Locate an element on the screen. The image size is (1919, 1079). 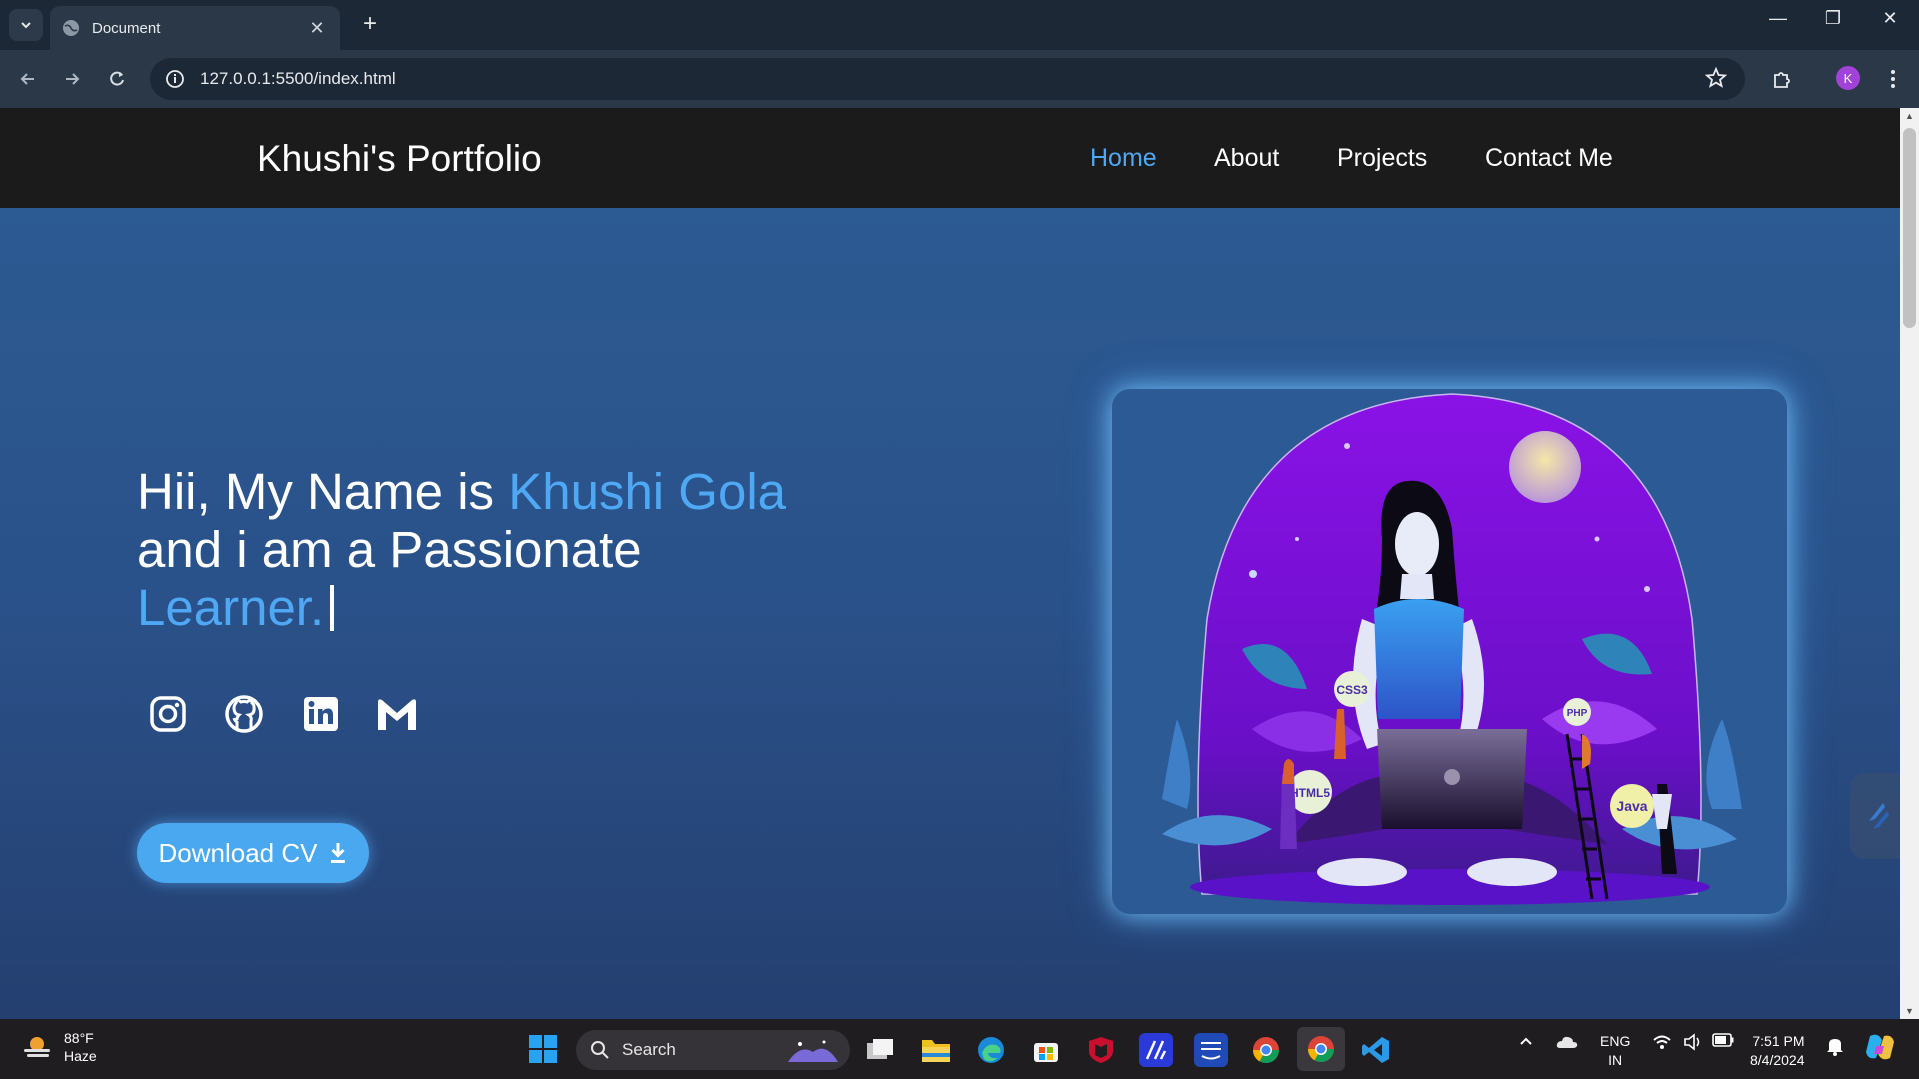
notifications-button is located at coordinates (1835, 1047).